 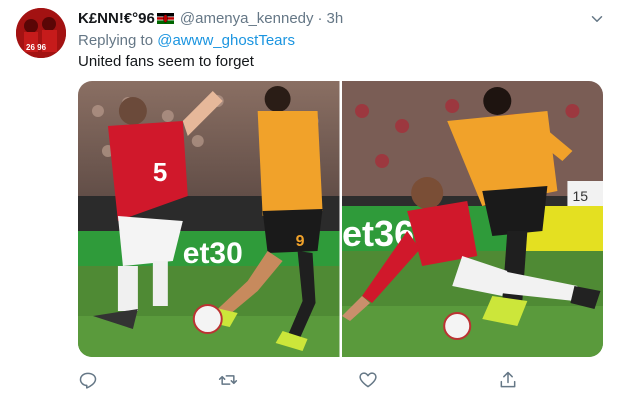 What do you see at coordinates (165, 18) in the screenshot?
I see `kenya-flag-icon` at bounding box center [165, 18].